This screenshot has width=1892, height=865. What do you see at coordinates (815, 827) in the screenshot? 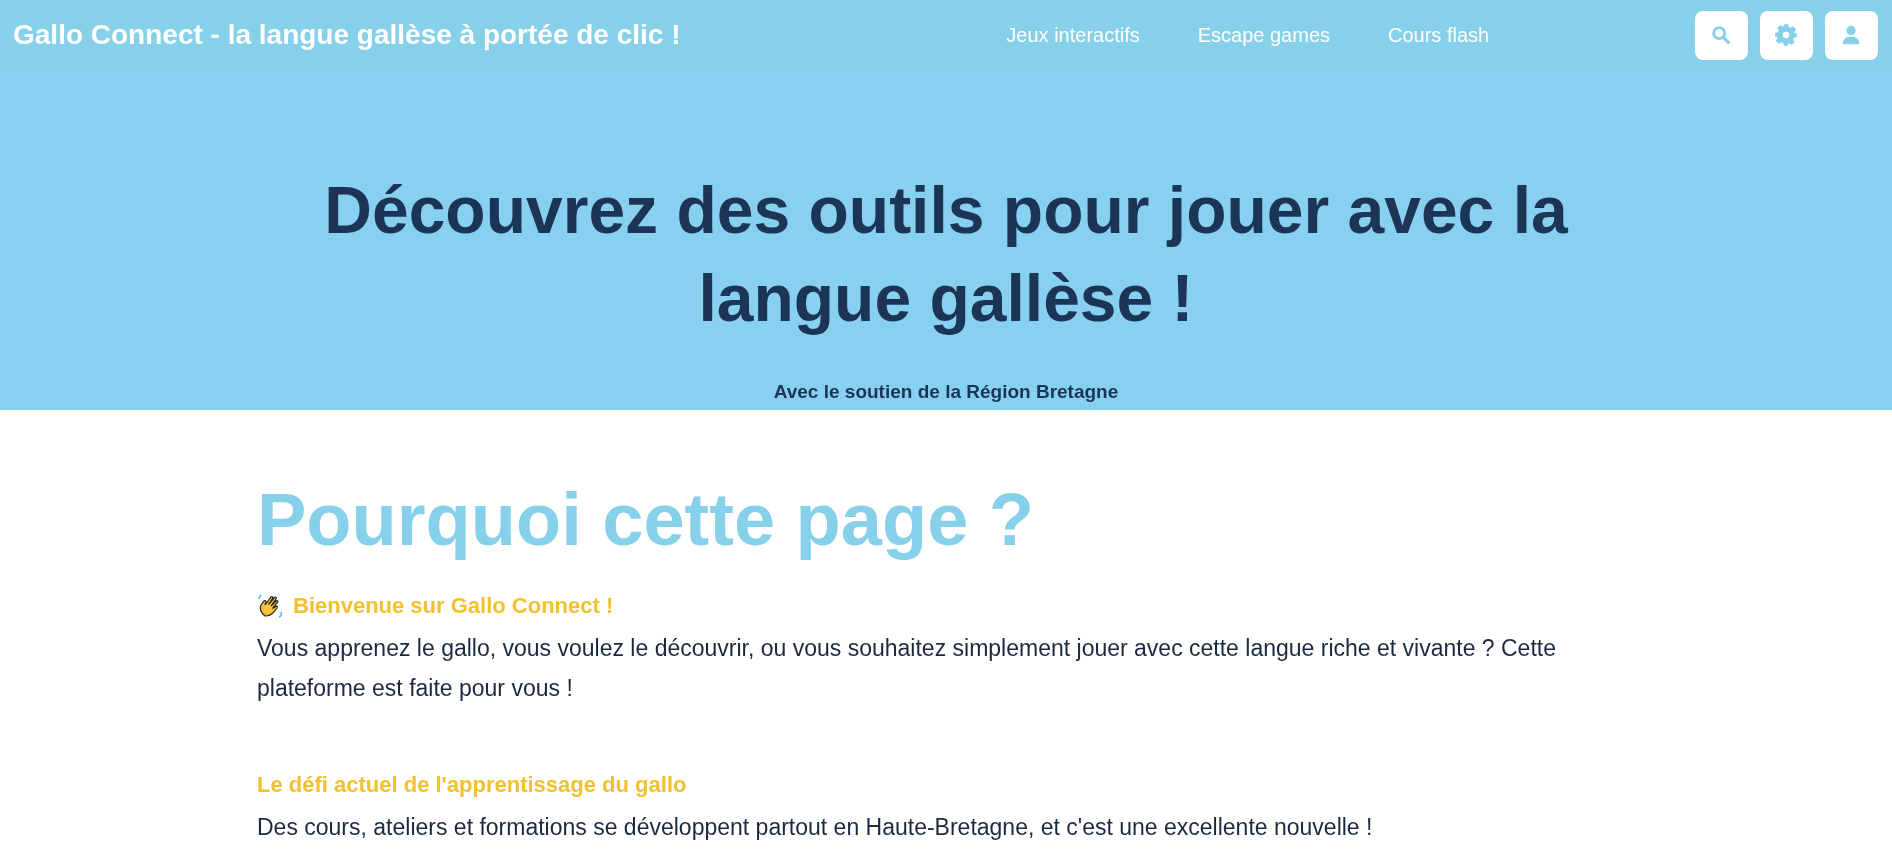
I see `paragraph: Des cours, ateliers et formations se développent partout en Haute-Bretagne, et c'est une excellente nouvelle !` at bounding box center [815, 827].